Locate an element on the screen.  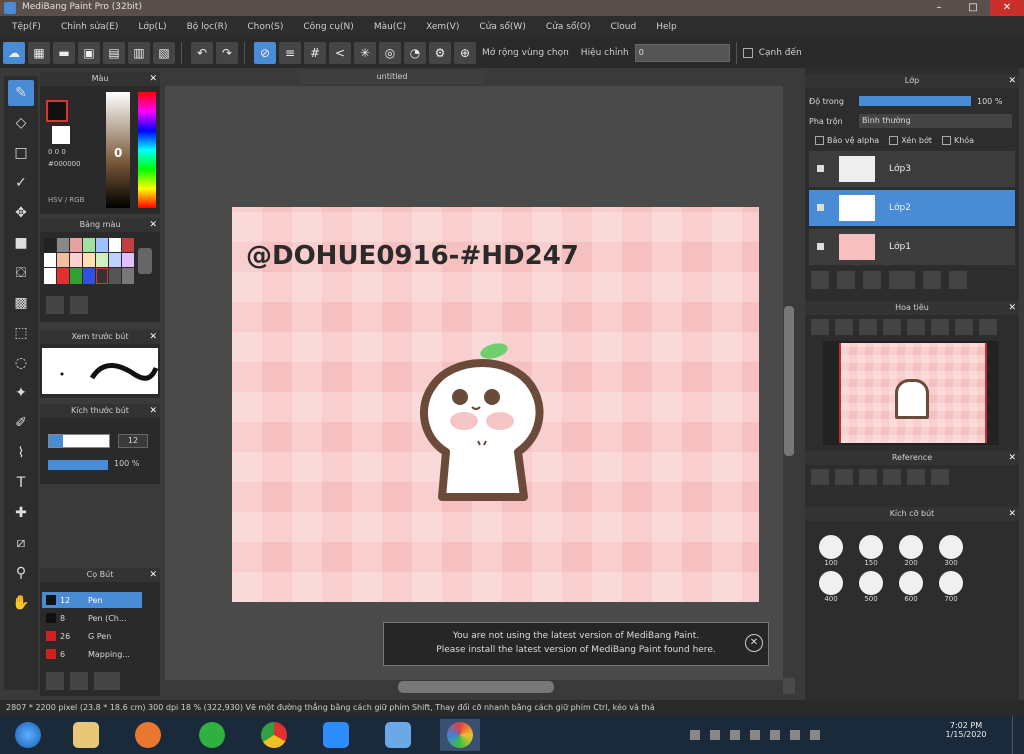
menu-cloud: Cloud is located at coordinates (624, 27).